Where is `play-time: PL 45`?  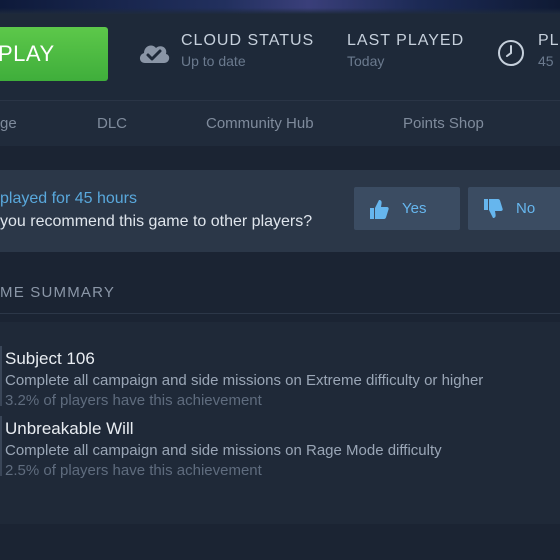 play-time: PL 45 is located at coordinates (549, 50).